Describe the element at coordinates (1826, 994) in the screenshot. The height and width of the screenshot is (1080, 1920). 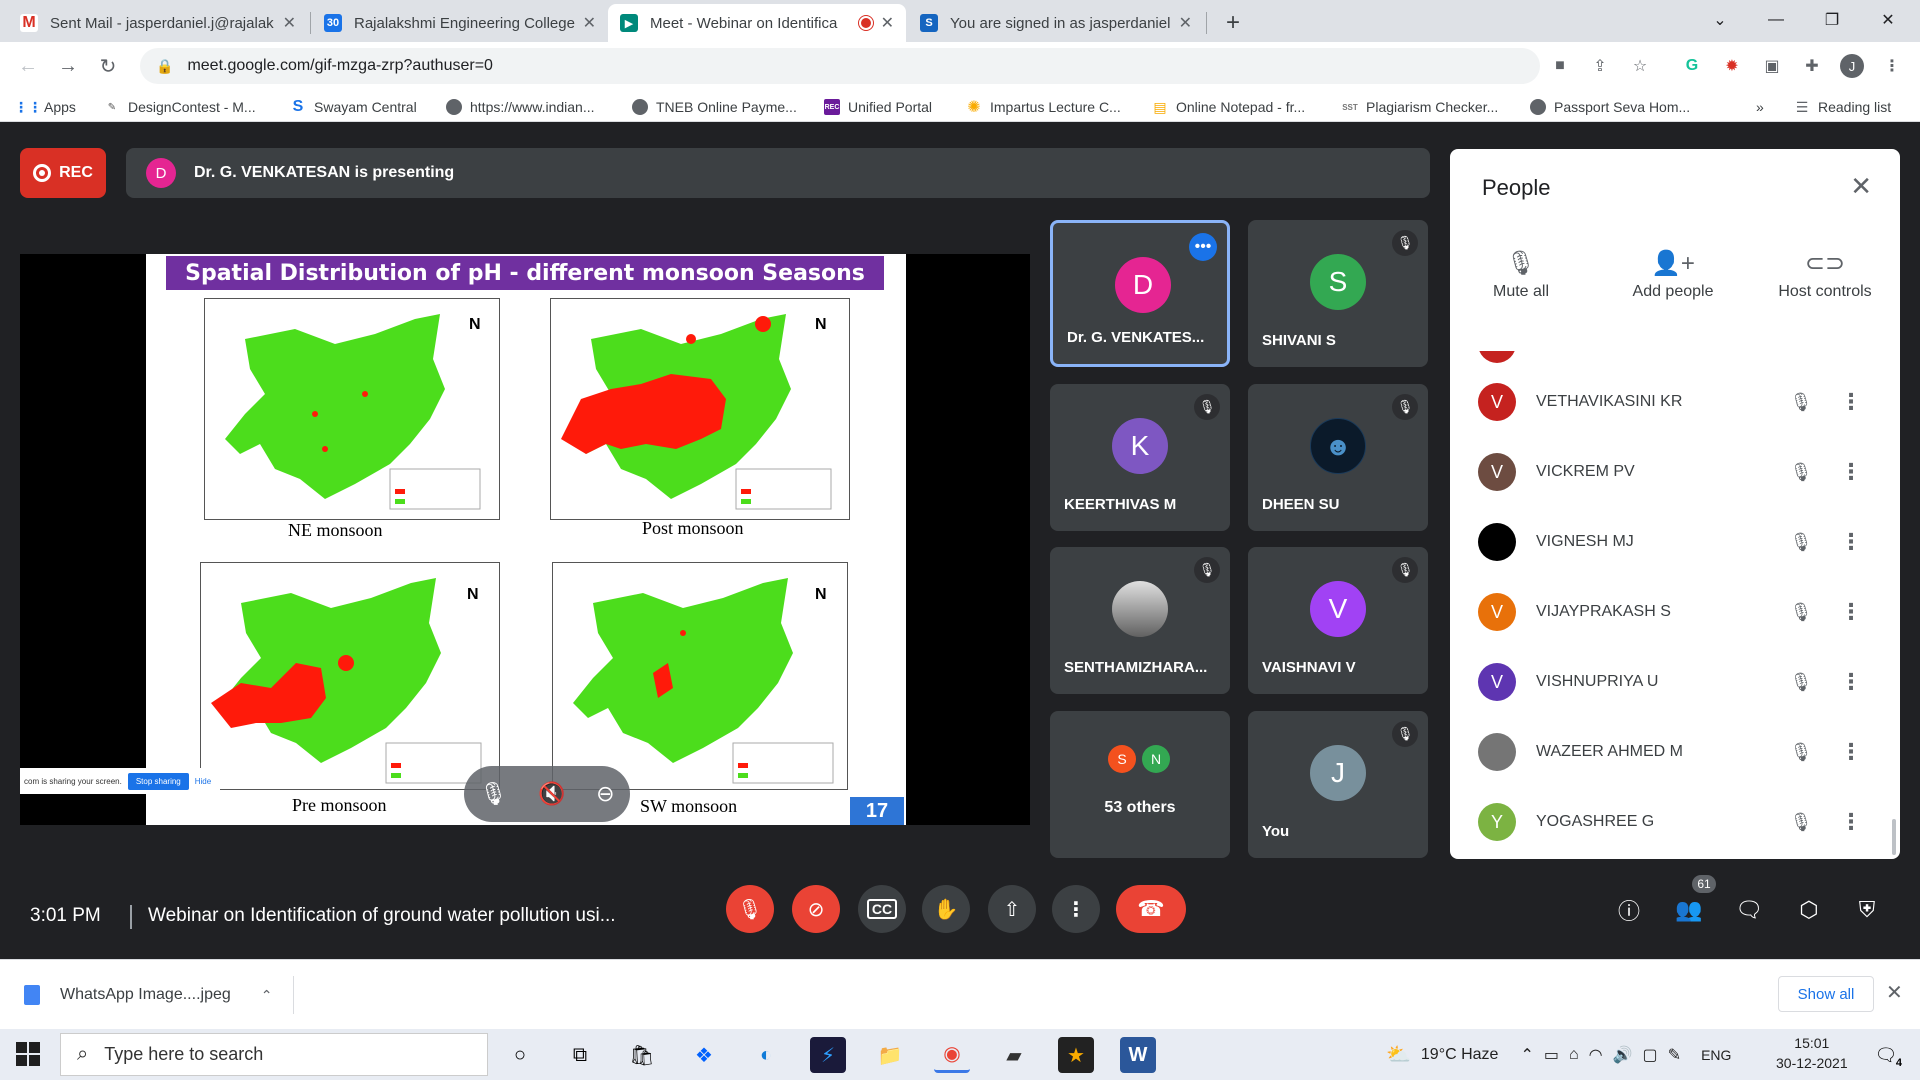
I see `show-all-button: Show all` at that location.